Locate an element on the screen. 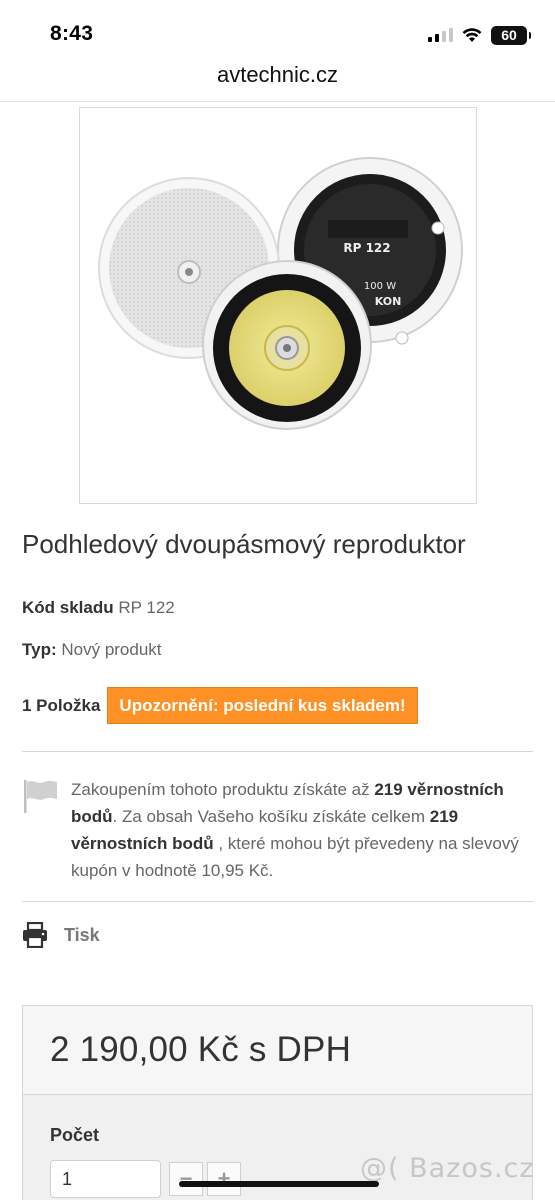  quantity-input: 1 is located at coordinates (105, 1179).